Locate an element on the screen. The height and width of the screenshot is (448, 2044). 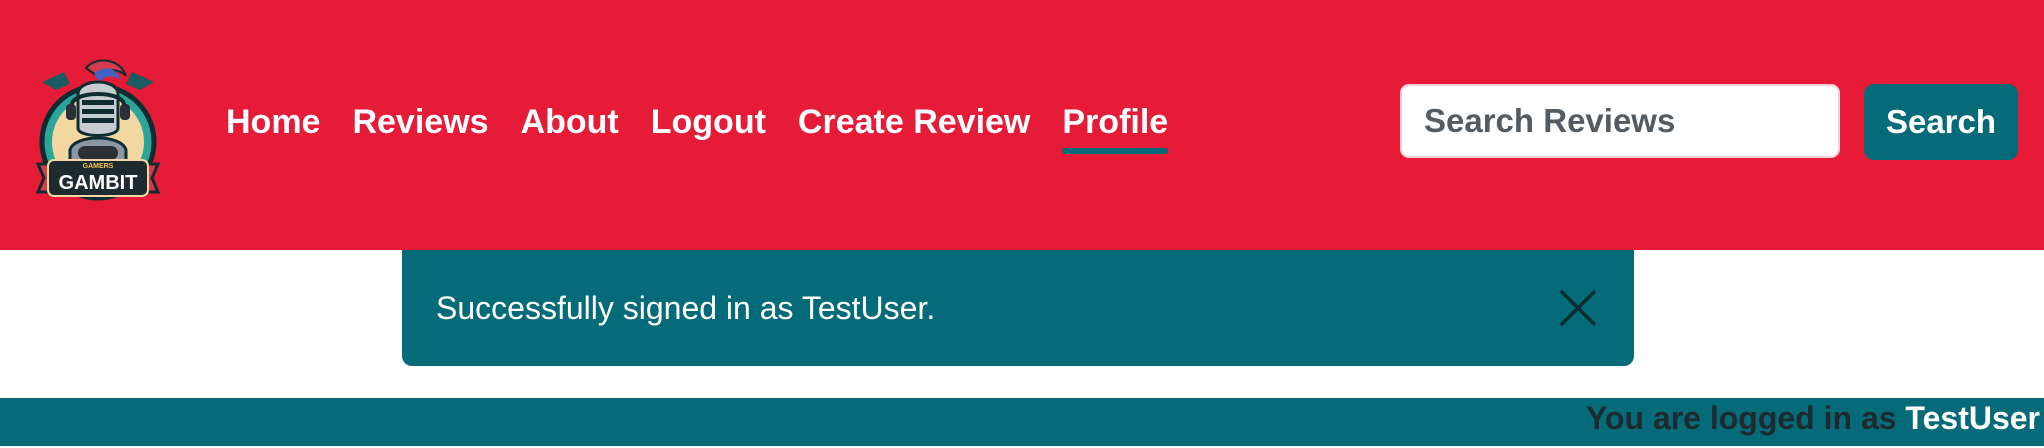
nav-about: About is located at coordinates (570, 122).